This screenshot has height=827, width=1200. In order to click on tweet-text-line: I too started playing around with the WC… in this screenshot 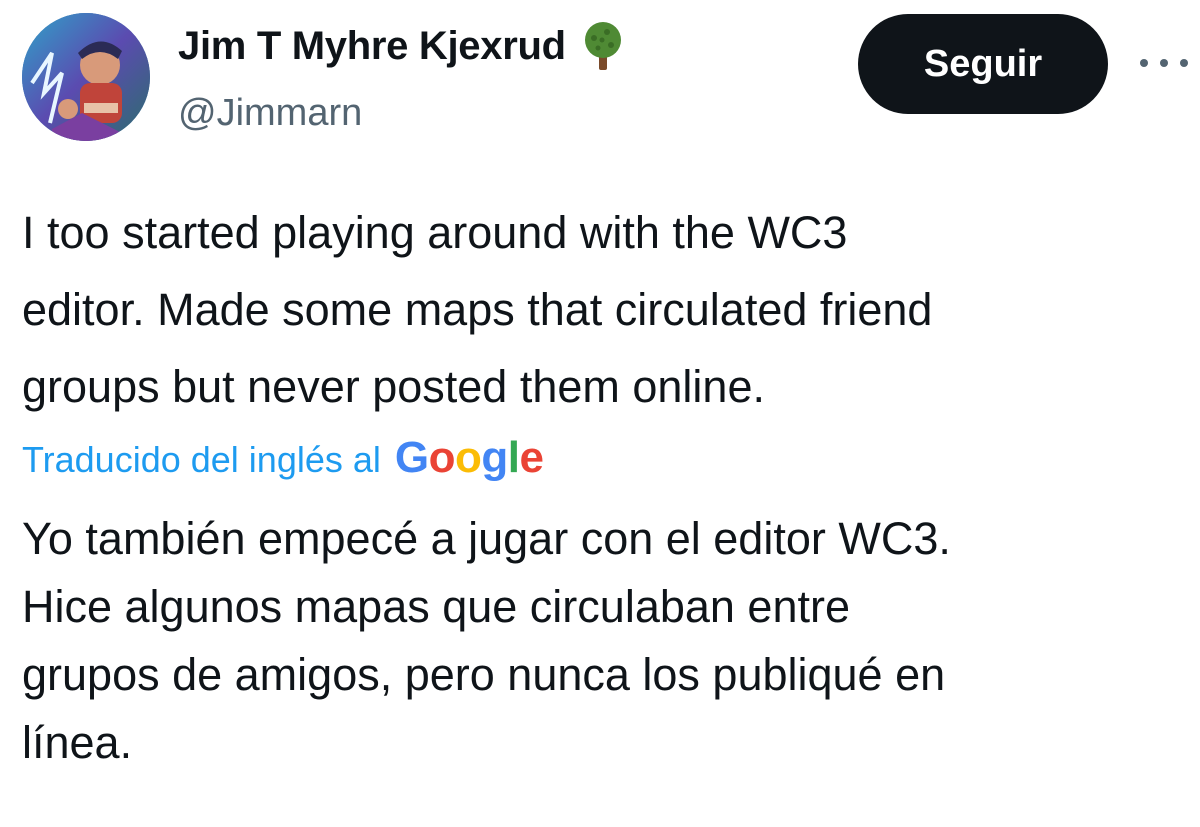, I will do `click(435, 232)`.